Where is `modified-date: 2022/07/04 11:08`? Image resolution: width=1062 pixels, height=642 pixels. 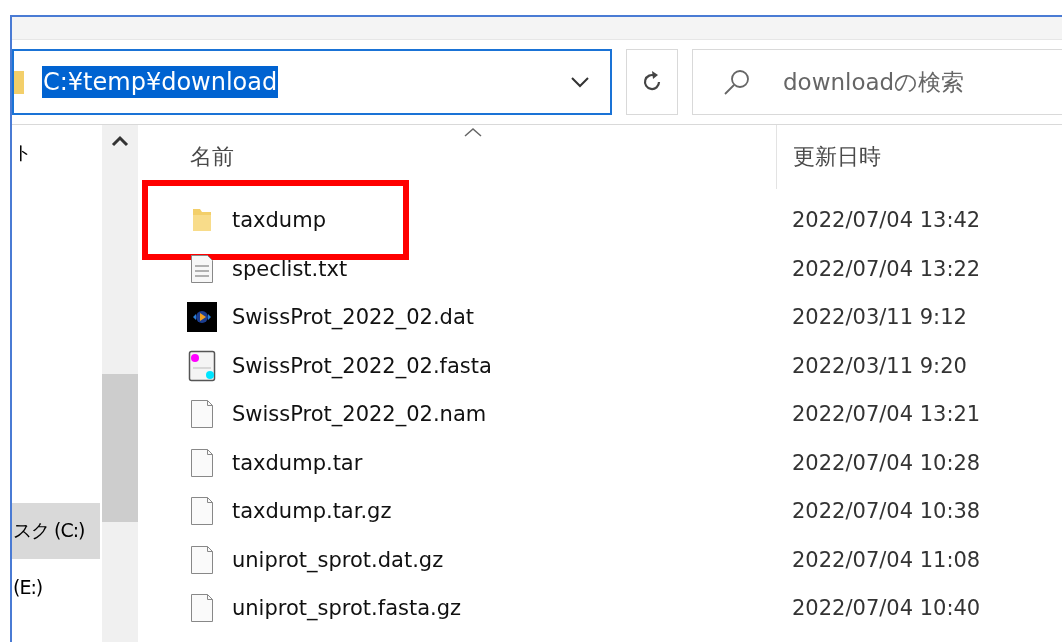 modified-date: 2022/07/04 11:08 is located at coordinates (886, 559).